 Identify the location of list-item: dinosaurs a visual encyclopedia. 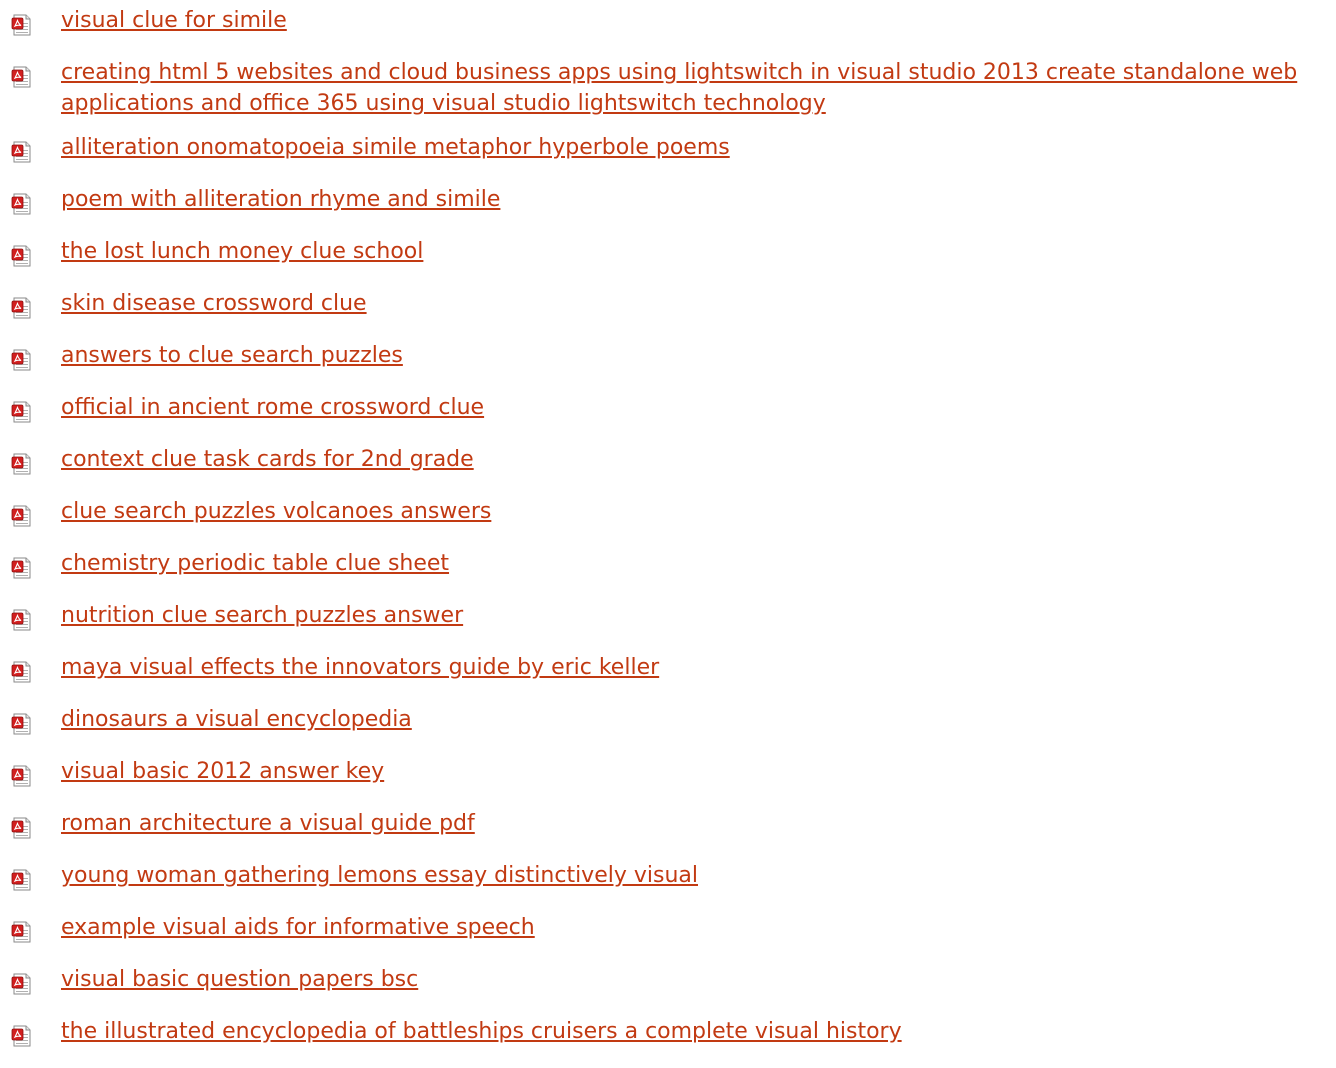
(668, 723).